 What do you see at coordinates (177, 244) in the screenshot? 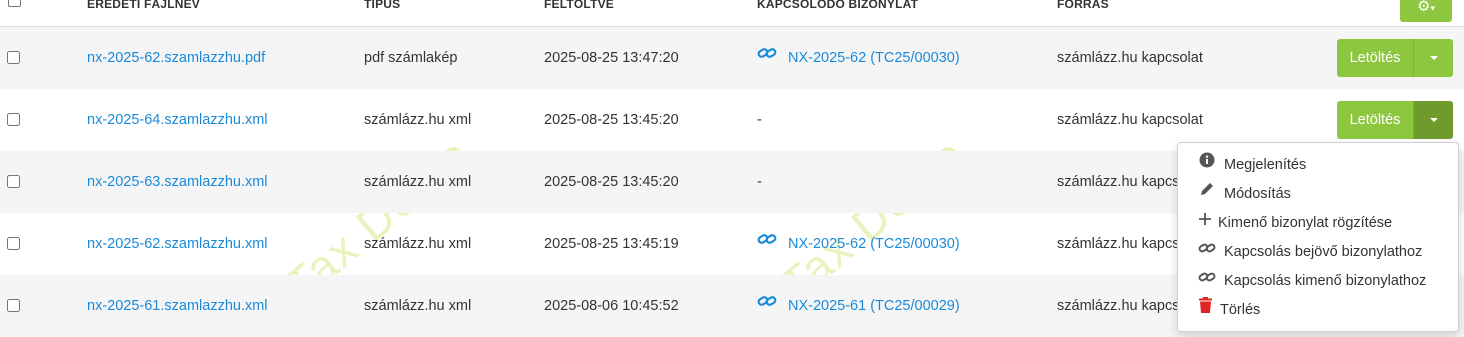
I see `filename-link: nx-2025-62.szamlazzhu.xml` at bounding box center [177, 244].